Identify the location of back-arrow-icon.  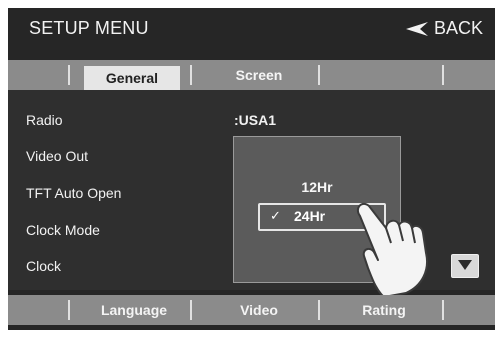
(416, 28).